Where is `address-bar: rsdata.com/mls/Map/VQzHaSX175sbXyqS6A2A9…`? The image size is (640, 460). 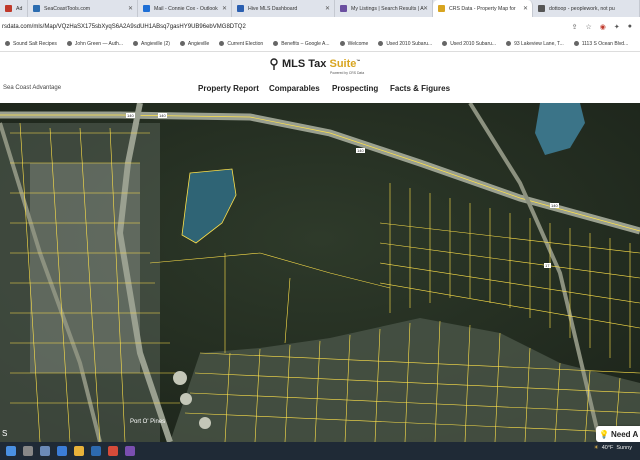 address-bar: rsdata.com/mls/Map/VQzHaSX175sbXyqS6A2A9… is located at coordinates (320, 26).